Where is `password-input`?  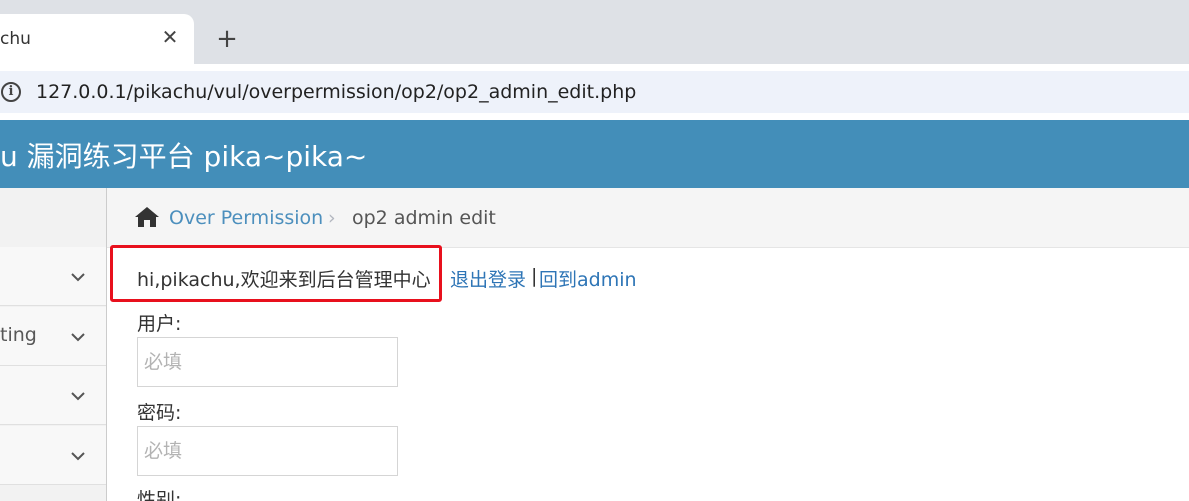 password-input is located at coordinates (267, 451).